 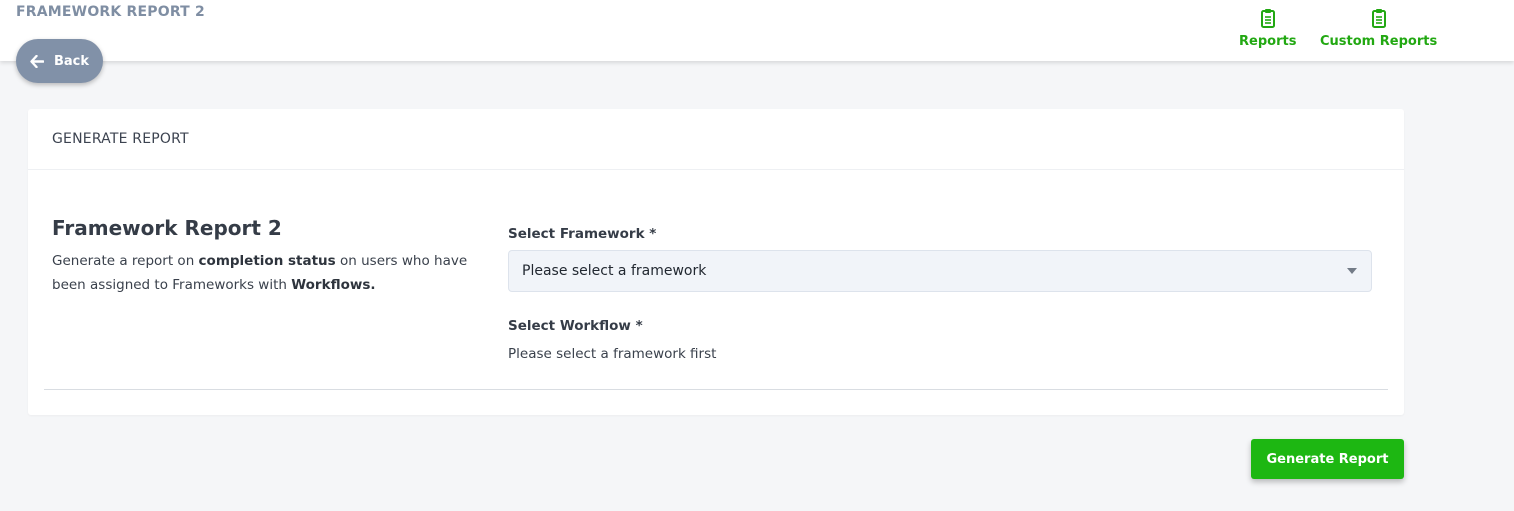 I want to click on nav-custom-reports-label: Custom Reports, so click(x=1379, y=41).